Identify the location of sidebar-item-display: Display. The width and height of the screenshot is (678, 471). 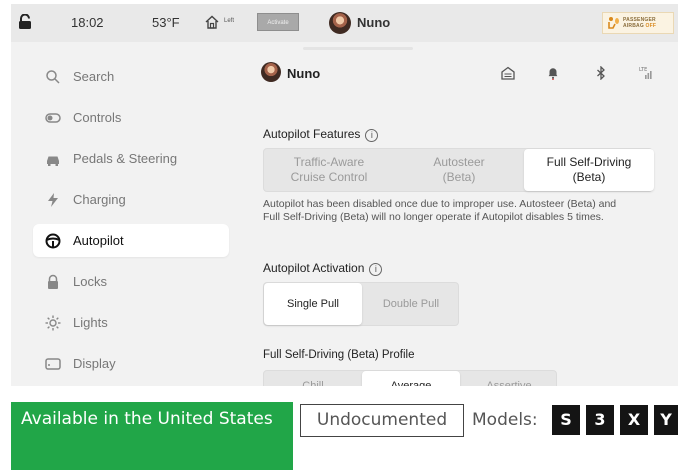
(131, 363).